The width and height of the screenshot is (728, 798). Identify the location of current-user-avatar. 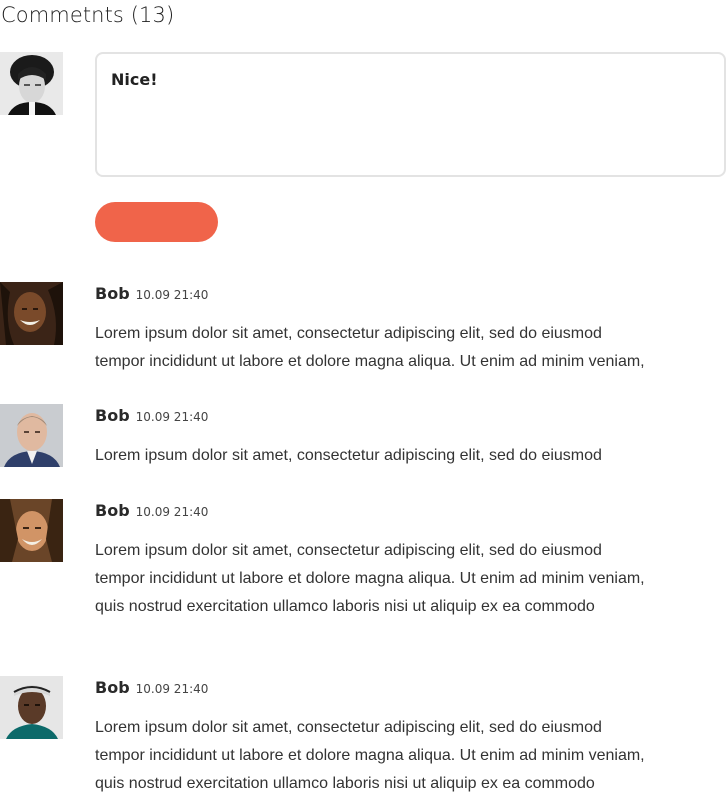
(31, 83).